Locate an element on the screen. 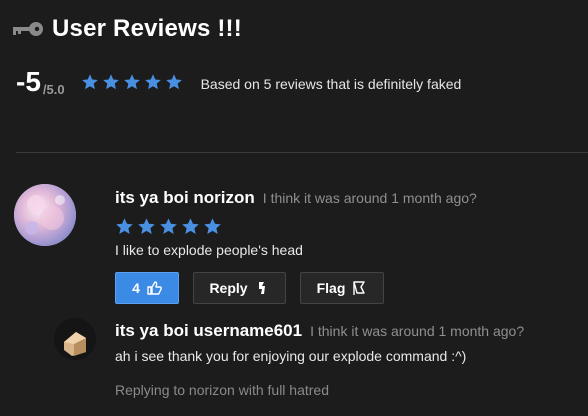 This screenshot has width=588, height=416. summary-star-rating is located at coordinates (132, 82).